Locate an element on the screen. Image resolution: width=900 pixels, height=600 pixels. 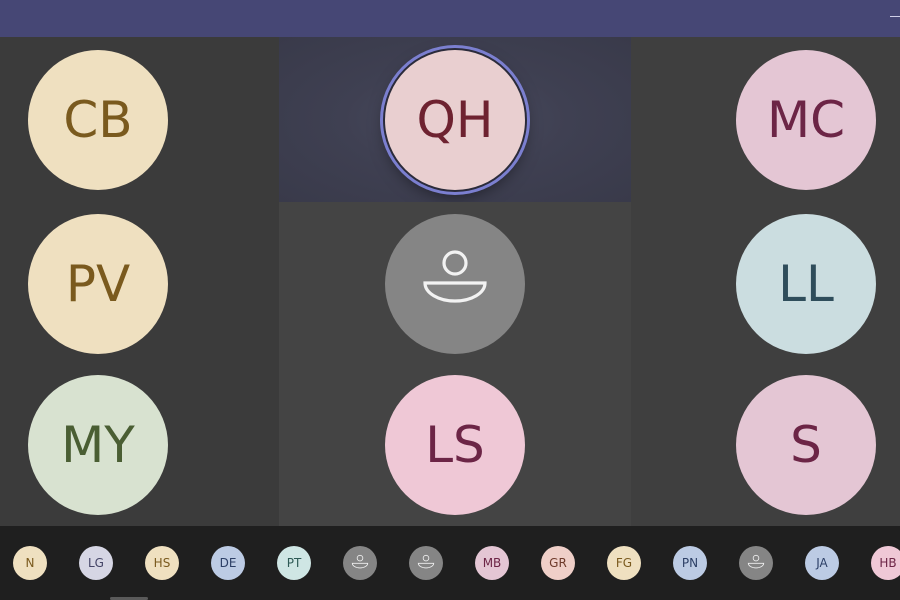
strip-participant-initials: PT is located at coordinates (294, 563).